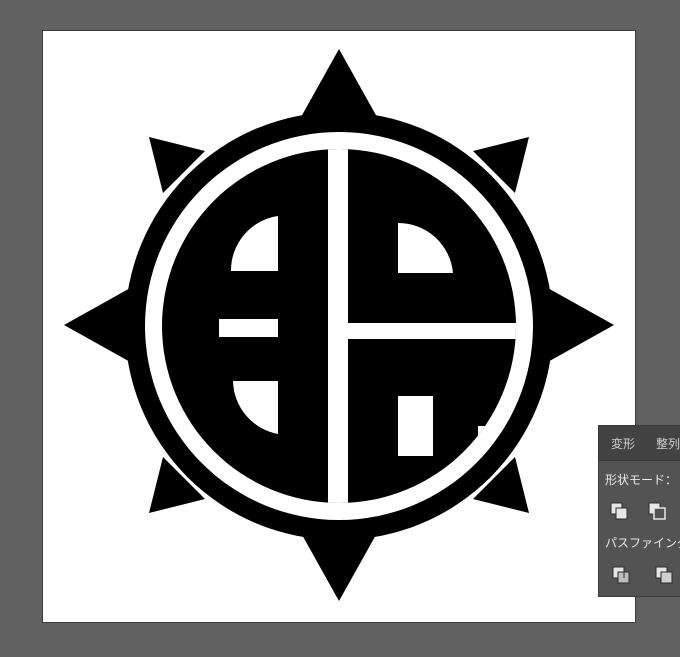 The height and width of the screenshot is (657, 680). I want to click on shape-mode-label: 形状モード：, so click(641, 480).